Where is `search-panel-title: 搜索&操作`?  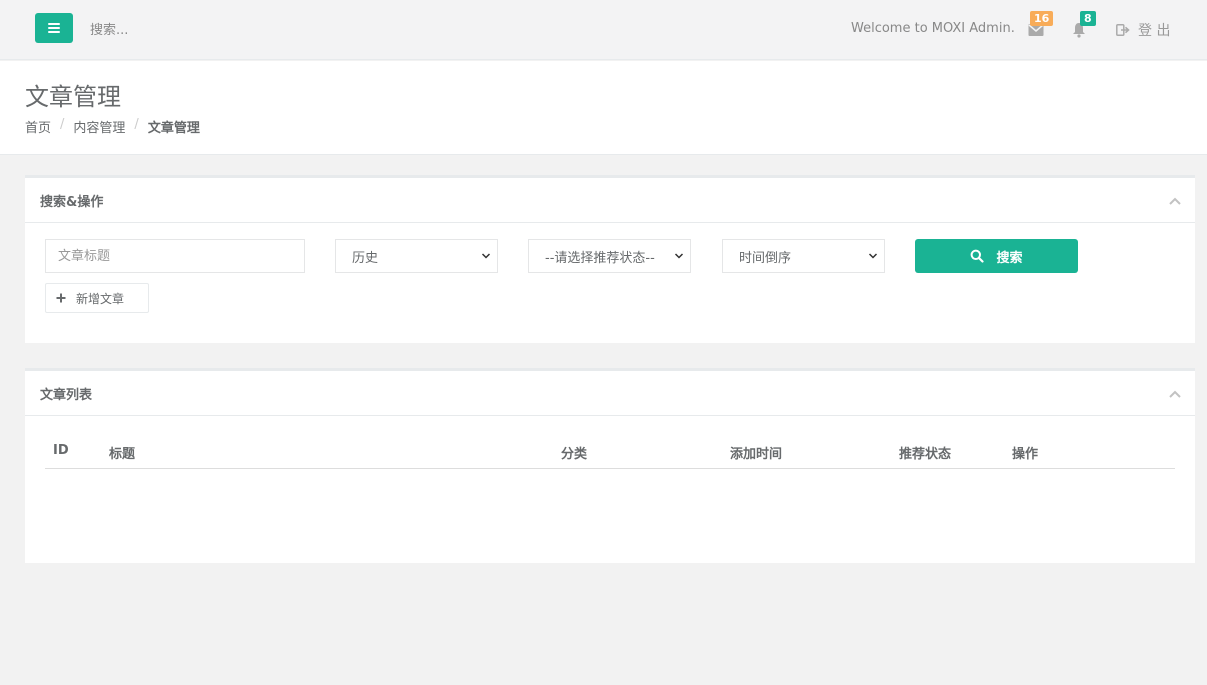
search-panel-title: 搜索&操作 is located at coordinates (72, 202).